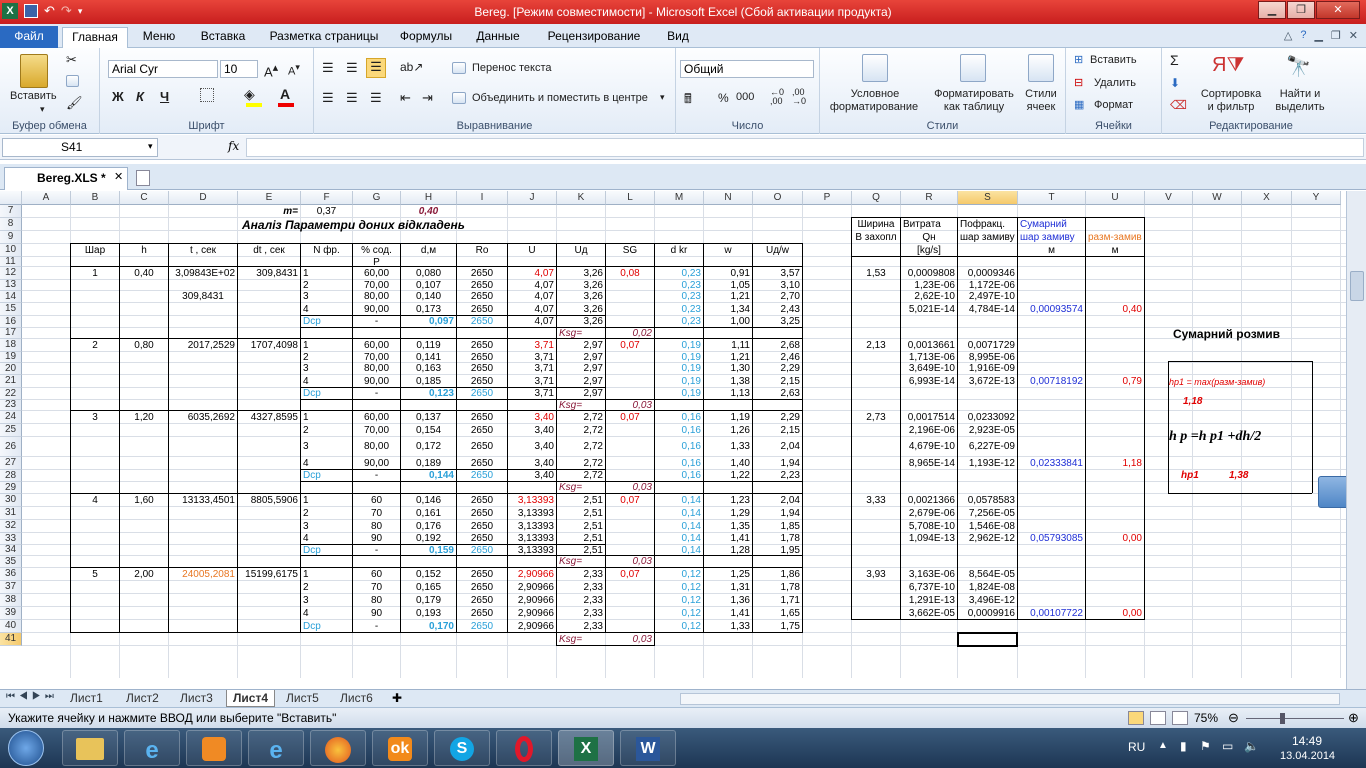 This screenshot has width=1366, height=768. Describe the element at coordinates (987, 464) in the screenshot. I see `cell-s27: 1,193E-12` at that location.